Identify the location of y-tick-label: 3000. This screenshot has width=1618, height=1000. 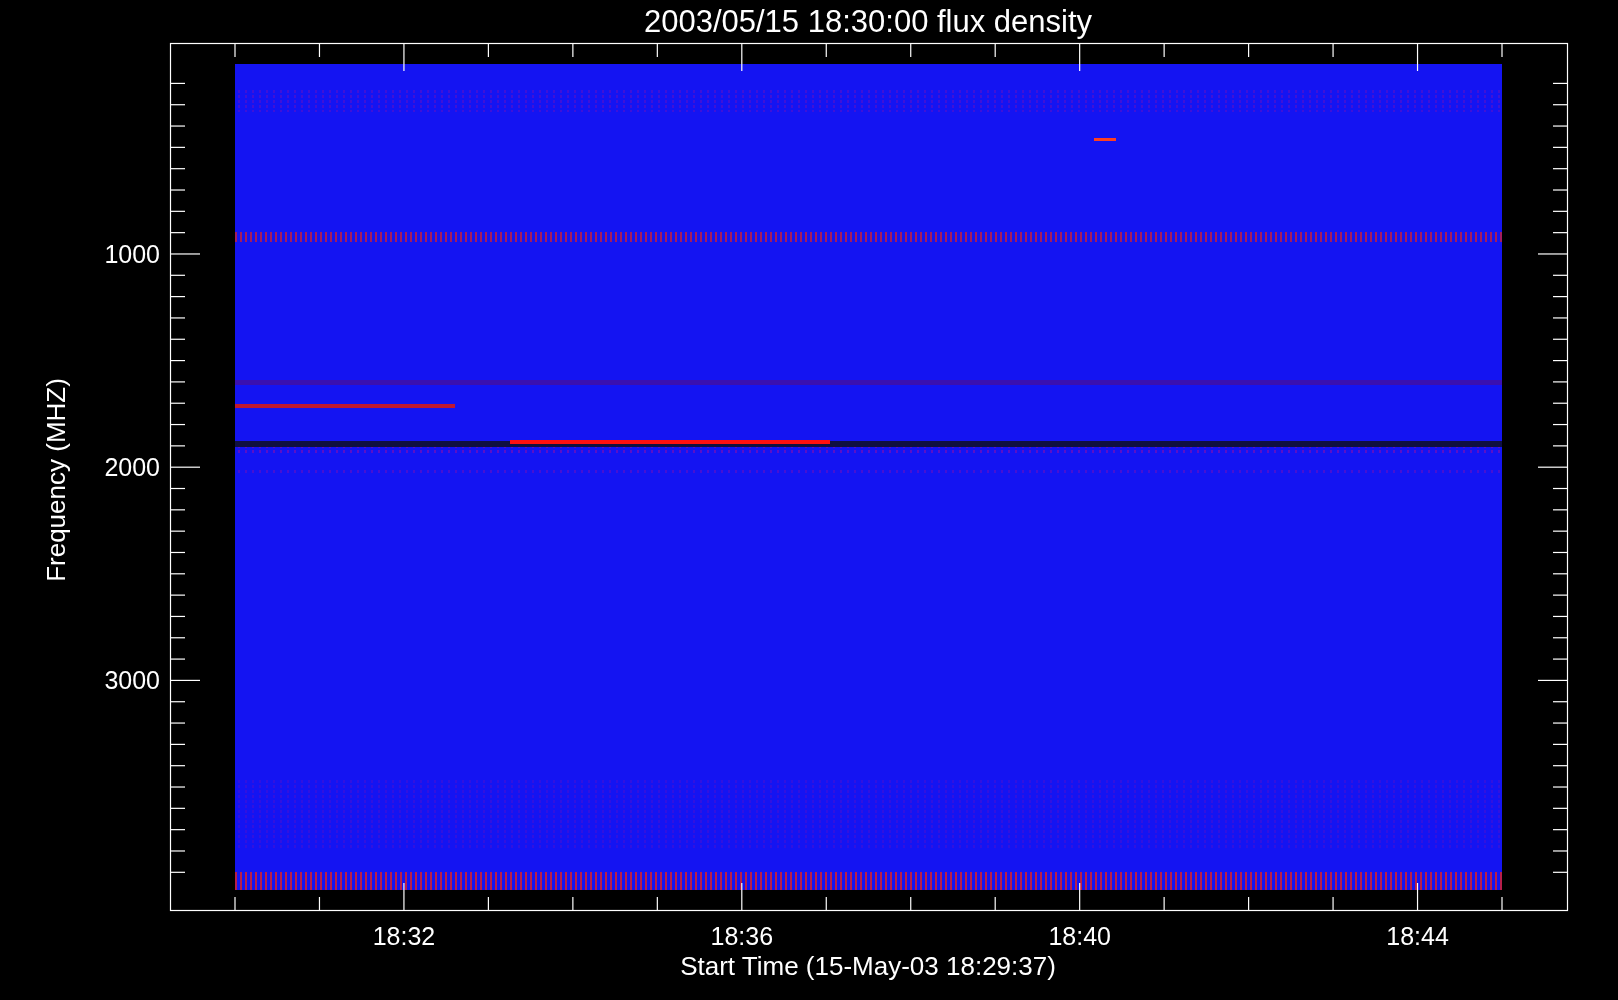
(132, 680).